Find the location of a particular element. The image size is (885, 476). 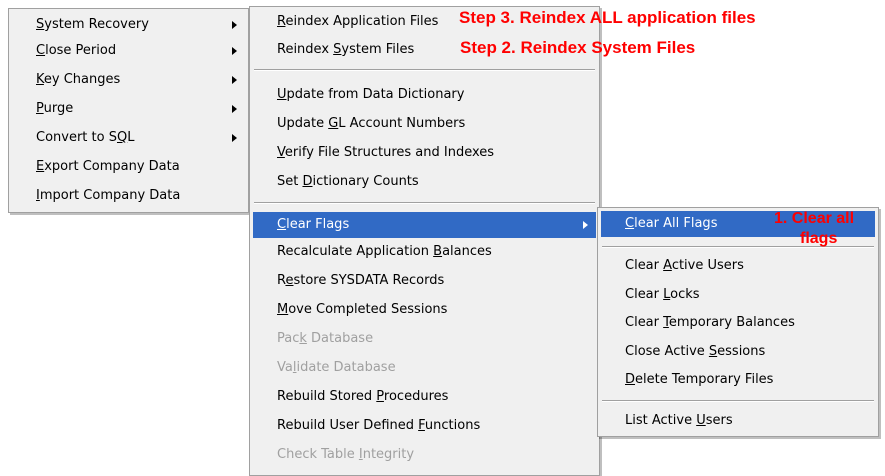

step1-annotation-line2: flags is located at coordinates (819, 238).